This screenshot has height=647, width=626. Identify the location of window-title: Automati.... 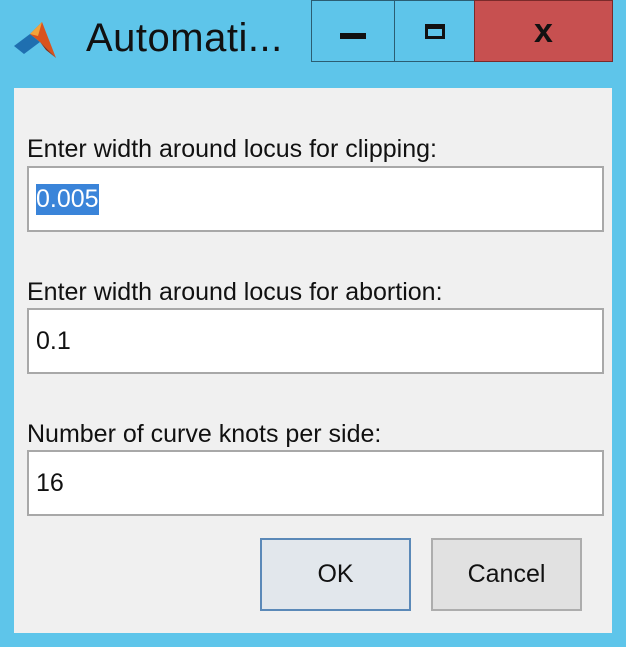
(184, 38).